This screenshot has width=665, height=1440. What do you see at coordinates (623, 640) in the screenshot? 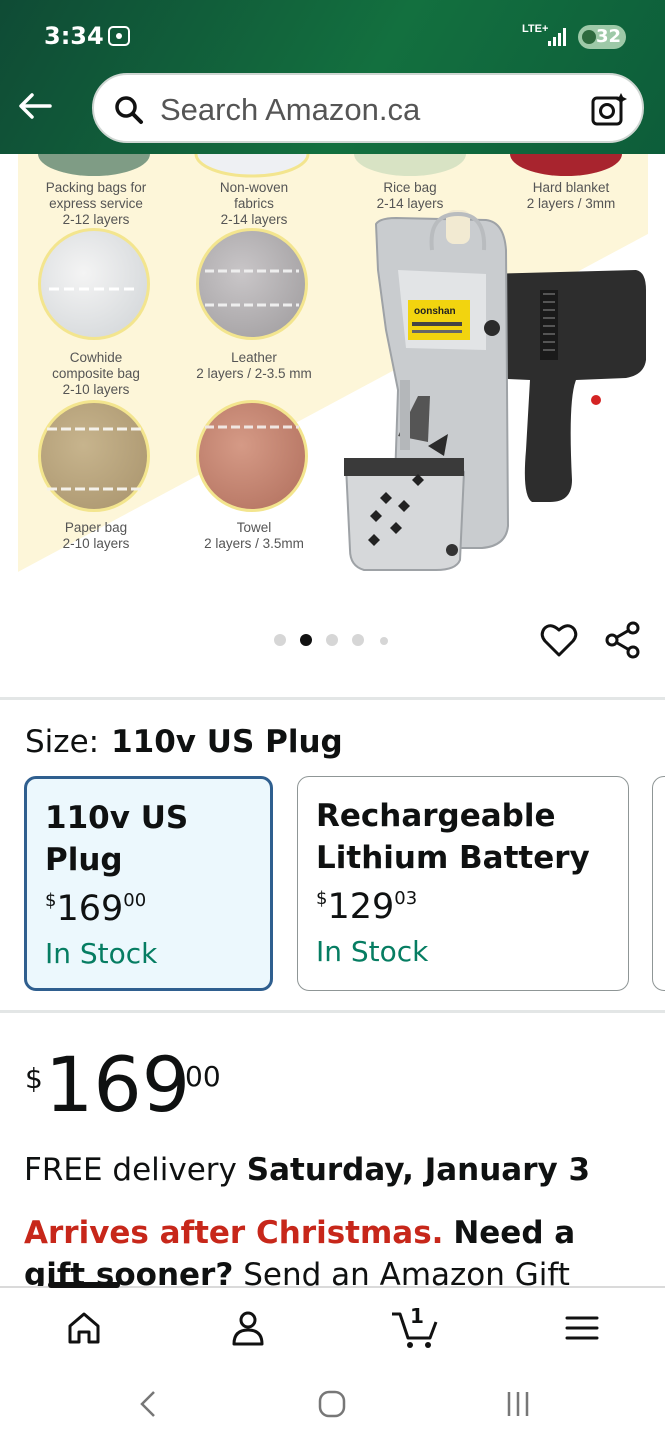
I see `share-icon` at bounding box center [623, 640].